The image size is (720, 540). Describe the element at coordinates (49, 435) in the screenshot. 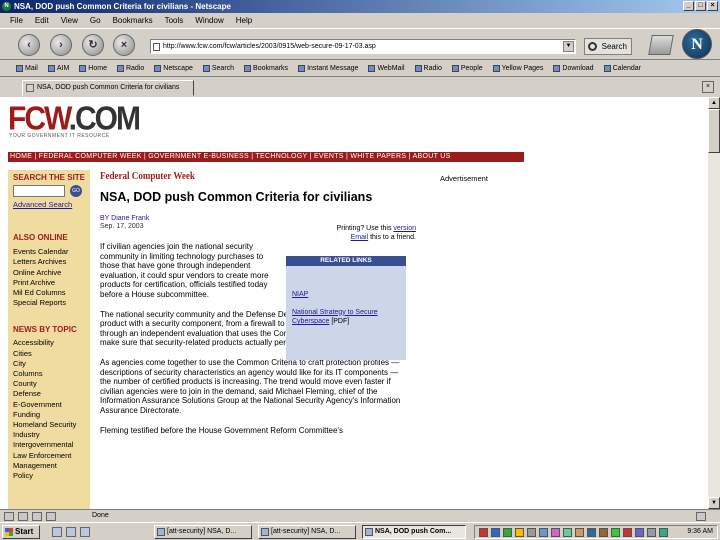

I see `topic-link: Industry` at that location.